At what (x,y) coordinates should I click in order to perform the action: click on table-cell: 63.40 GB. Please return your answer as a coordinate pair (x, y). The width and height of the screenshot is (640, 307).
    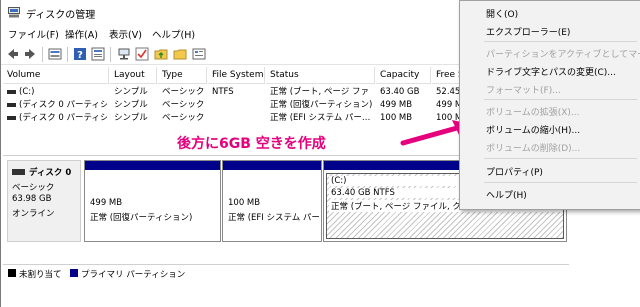
    Looking at the image, I should click on (400, 92).